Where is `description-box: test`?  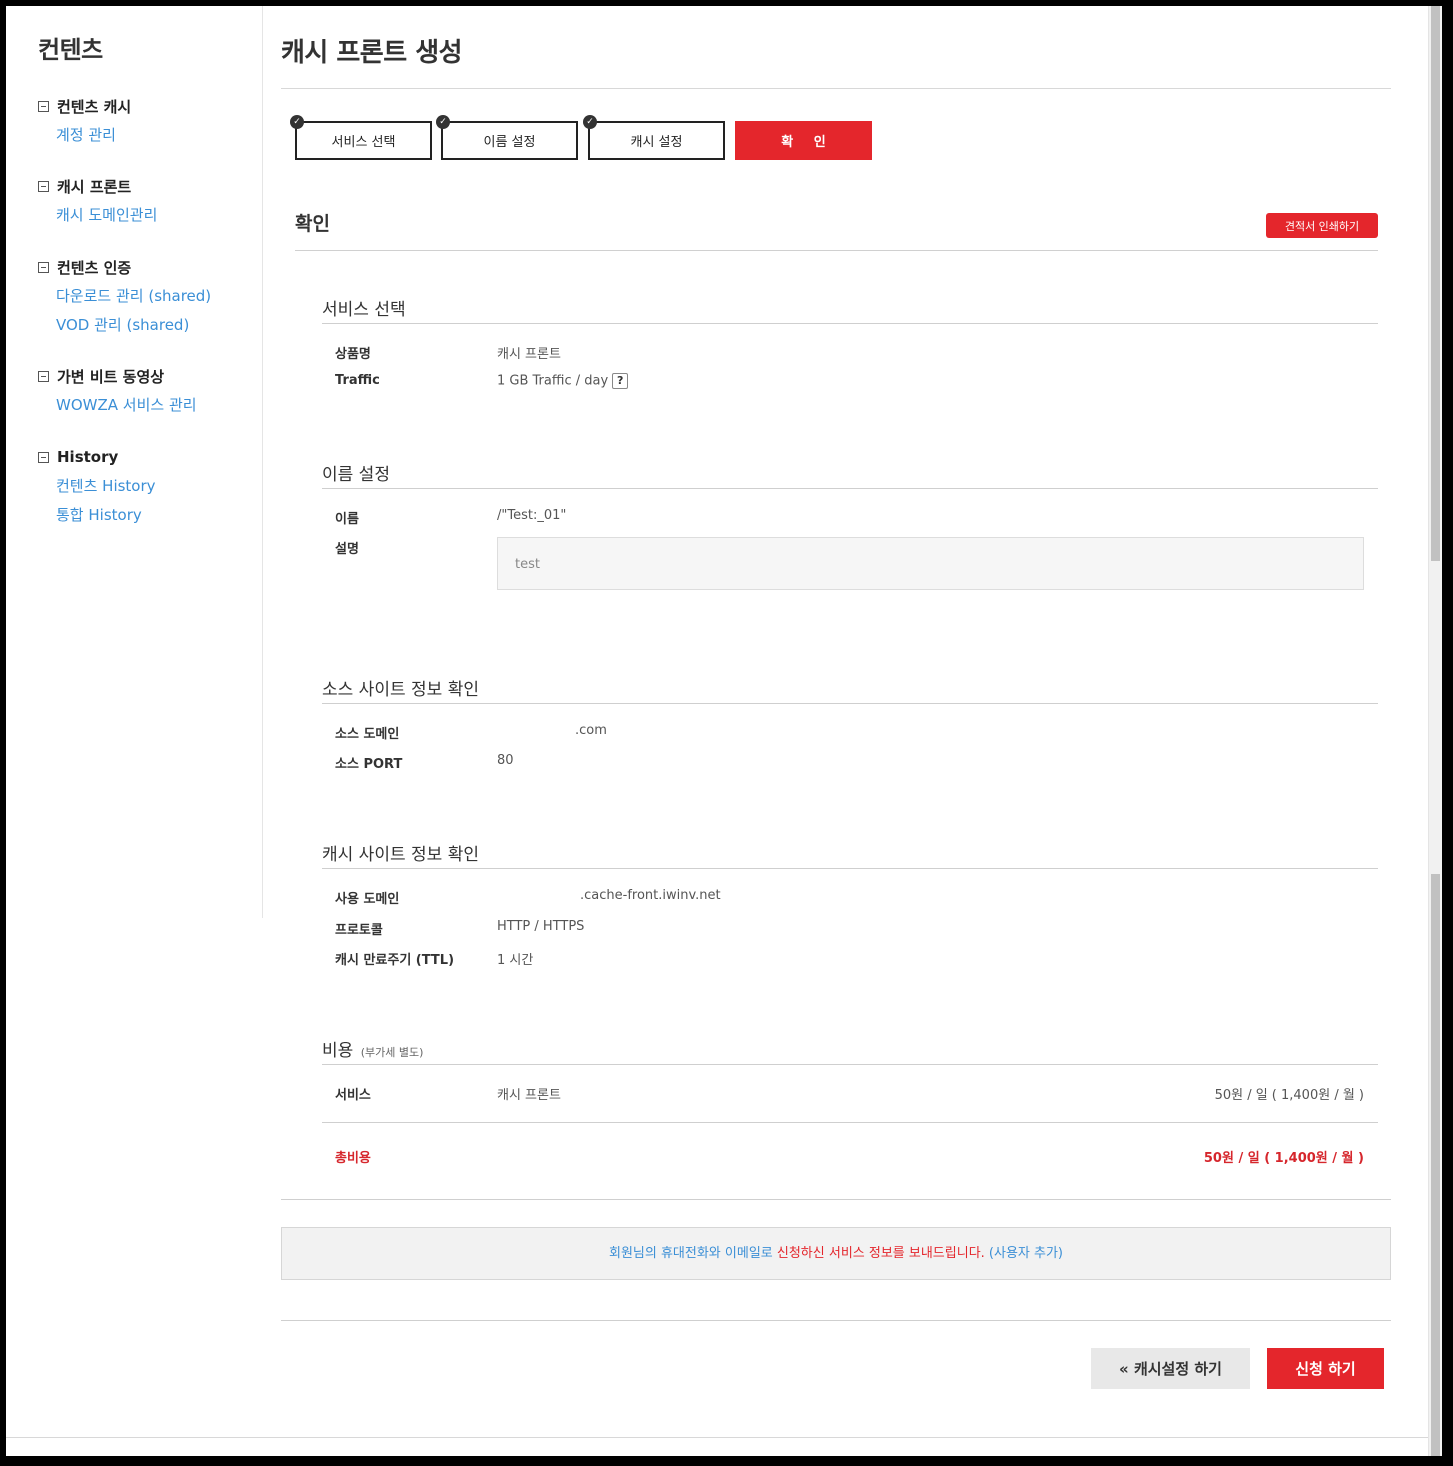 description-box: test is located at coordinates (930, 563).